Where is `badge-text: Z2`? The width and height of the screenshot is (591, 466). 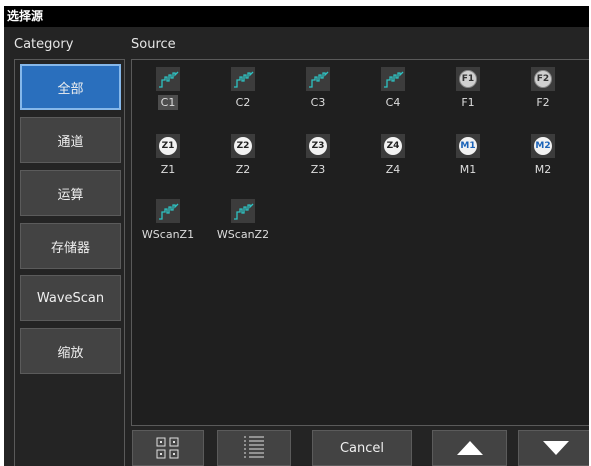 badge-text: Z2 is located at coordinates (243, 146).